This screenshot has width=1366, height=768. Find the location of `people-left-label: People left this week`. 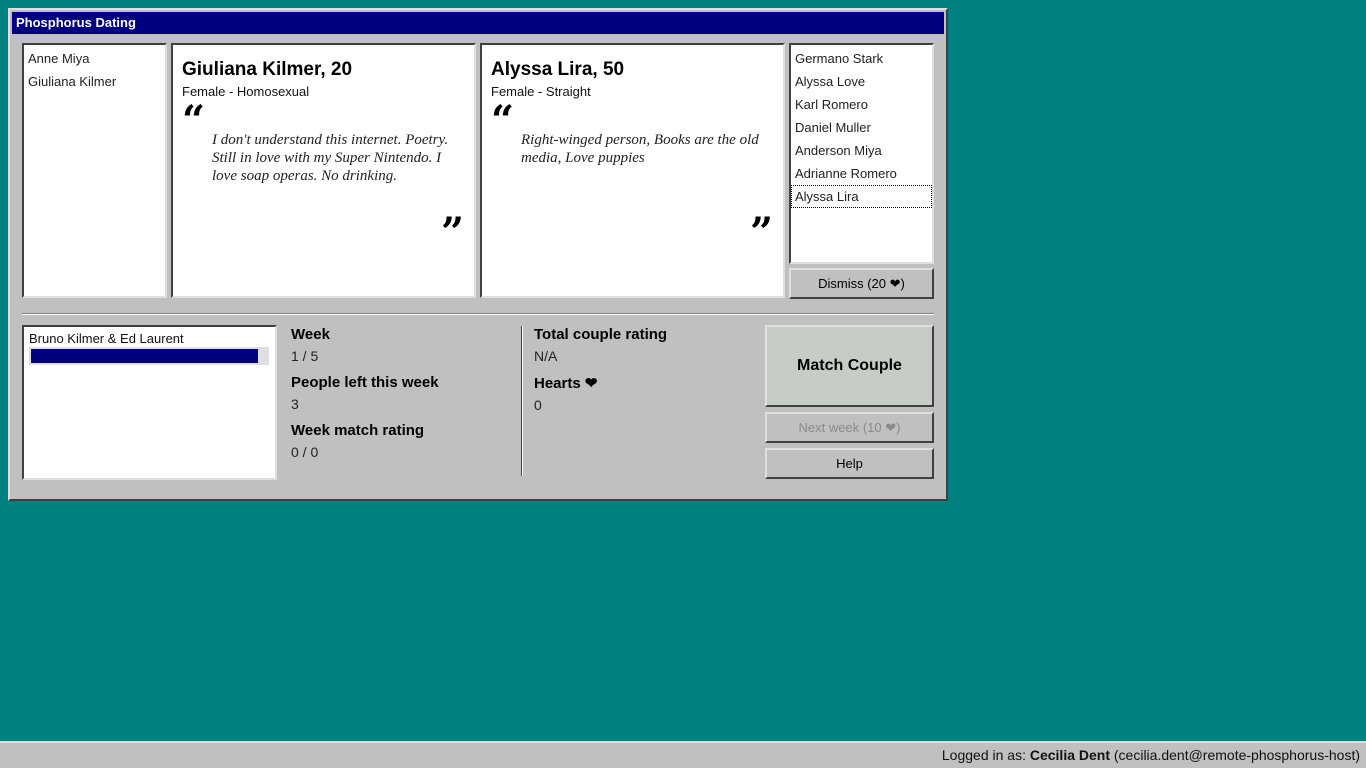

people-left-label: People left this week is located at coordinates (365, 382).